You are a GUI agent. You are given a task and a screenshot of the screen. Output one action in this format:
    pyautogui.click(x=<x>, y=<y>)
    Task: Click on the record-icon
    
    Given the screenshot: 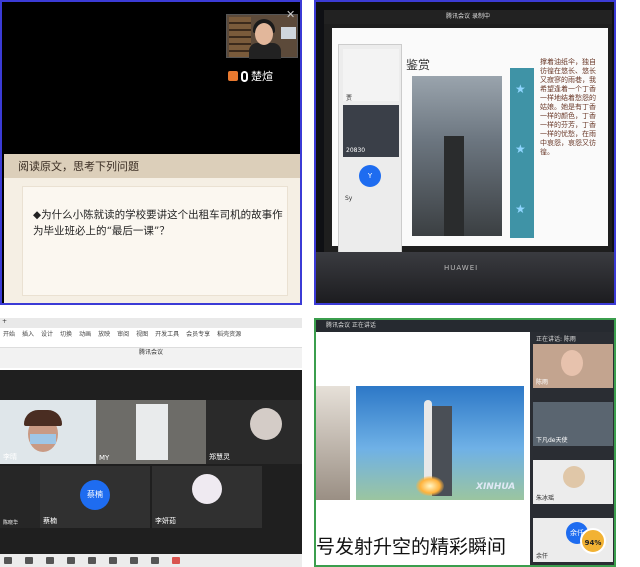 What is the action you would take?
    pyautogui.click(x=113, y=560)
    